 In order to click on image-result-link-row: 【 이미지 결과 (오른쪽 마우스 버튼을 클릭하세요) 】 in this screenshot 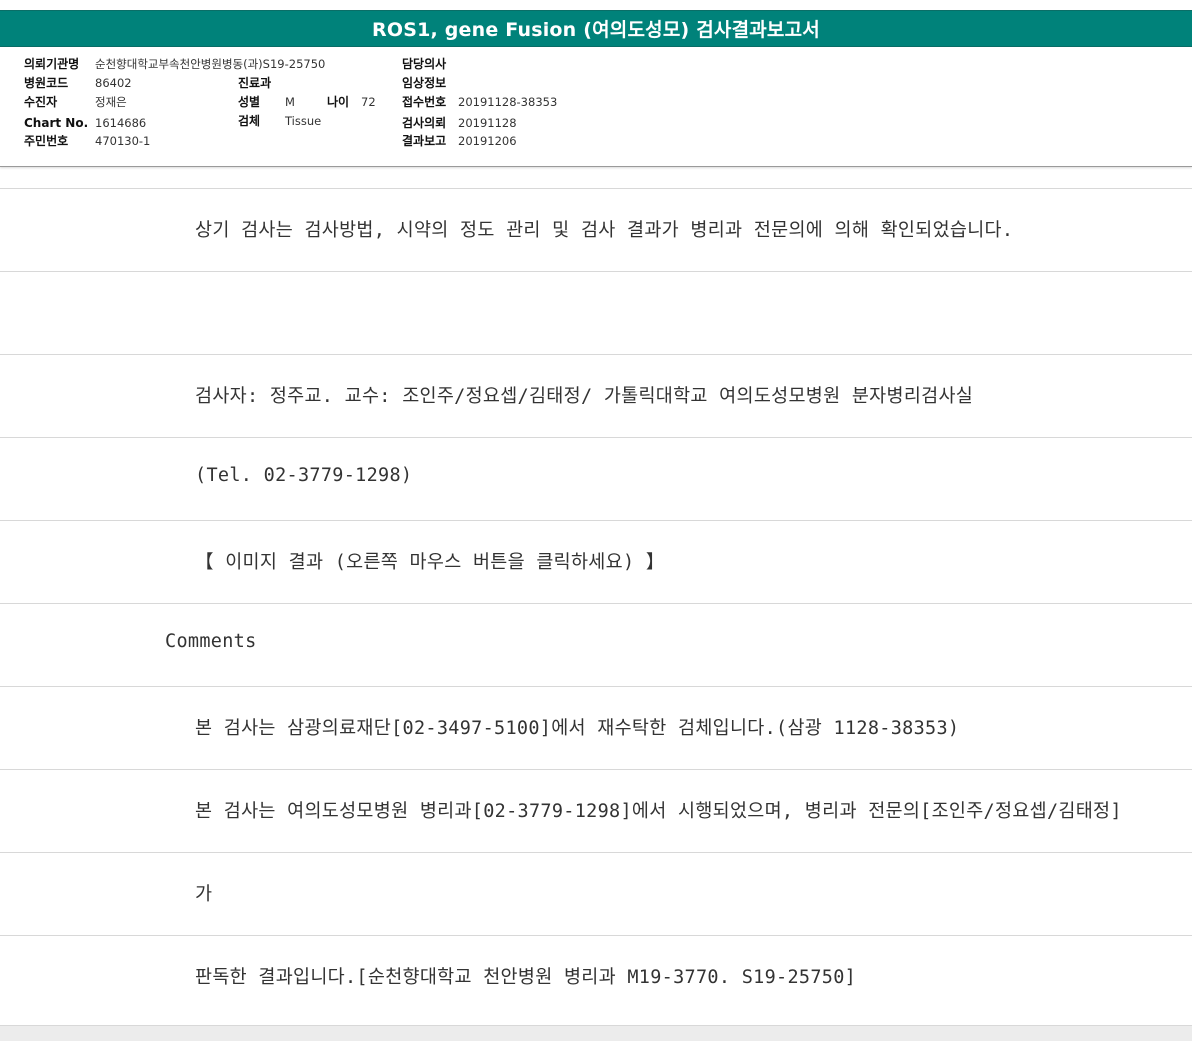, I will do `click(596, 561)`.